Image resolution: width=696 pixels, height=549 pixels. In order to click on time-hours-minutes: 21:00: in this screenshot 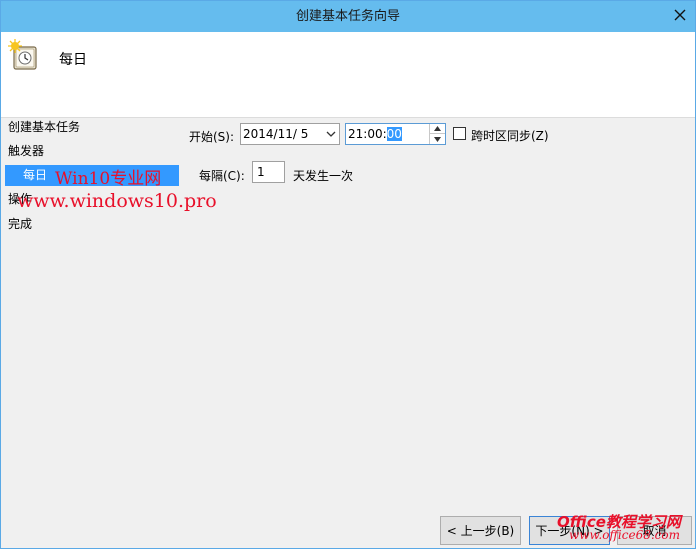, I will do `click(367, 134)`.